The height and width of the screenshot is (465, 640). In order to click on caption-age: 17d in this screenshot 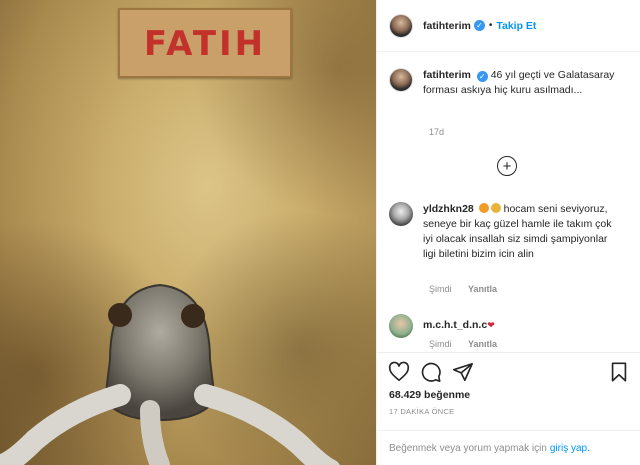, I will do `click(437, 132)`.